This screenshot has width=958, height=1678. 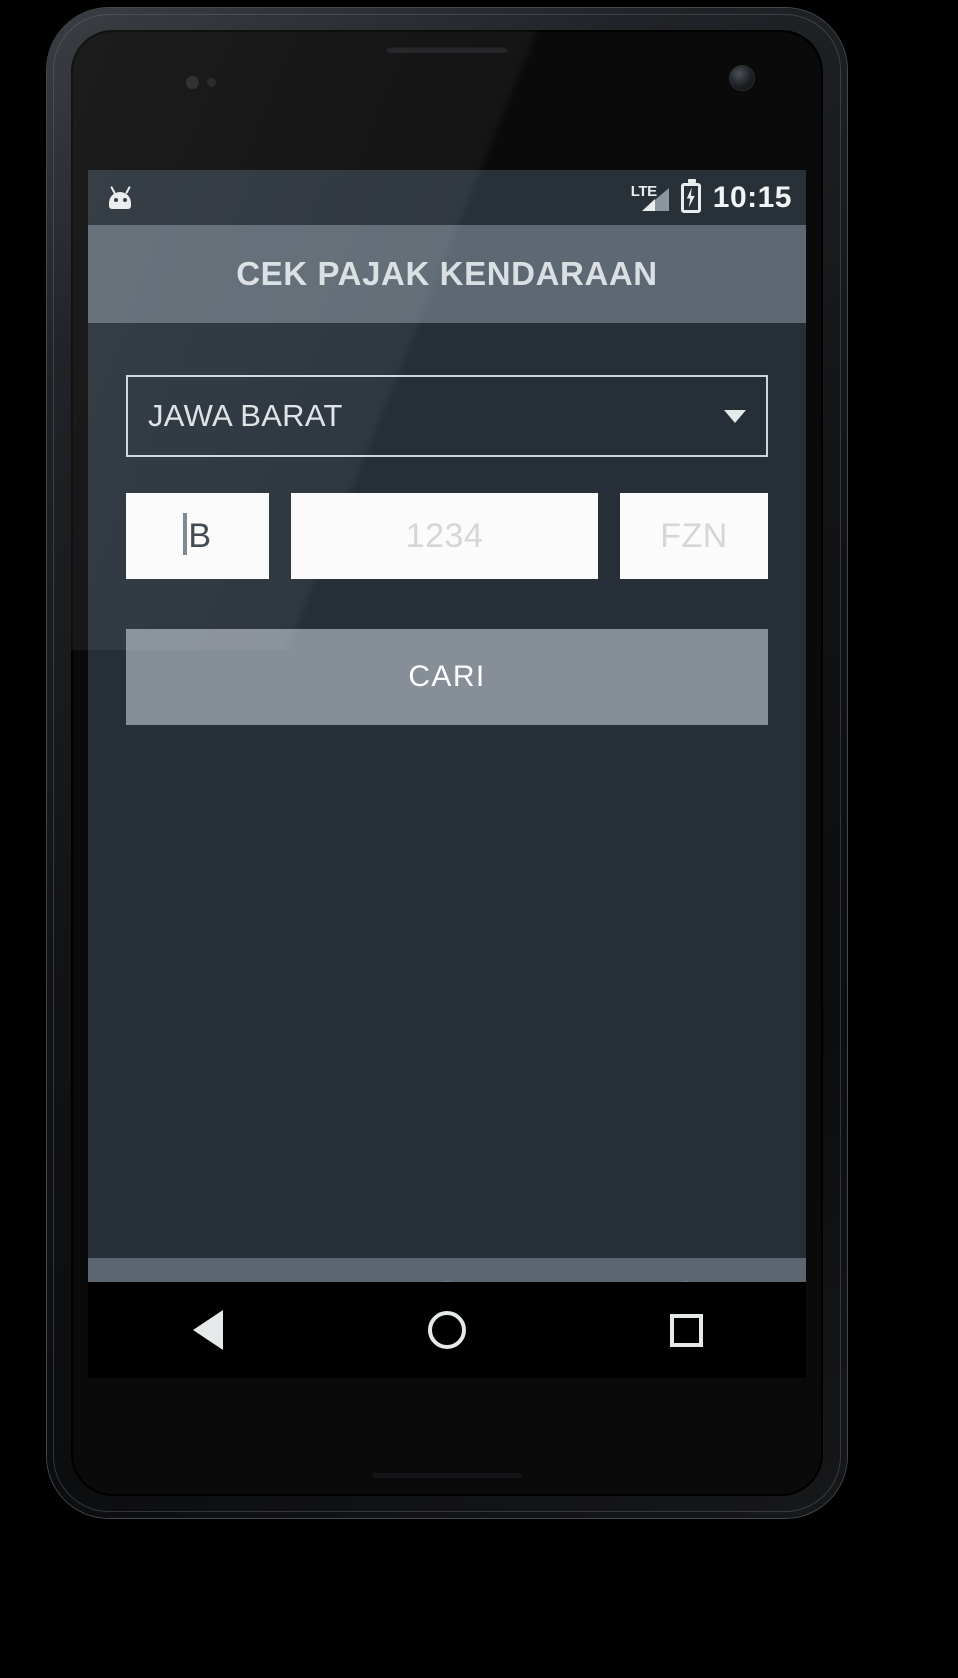 I want to click on search-button: CARI, so click(x=447, y=677).